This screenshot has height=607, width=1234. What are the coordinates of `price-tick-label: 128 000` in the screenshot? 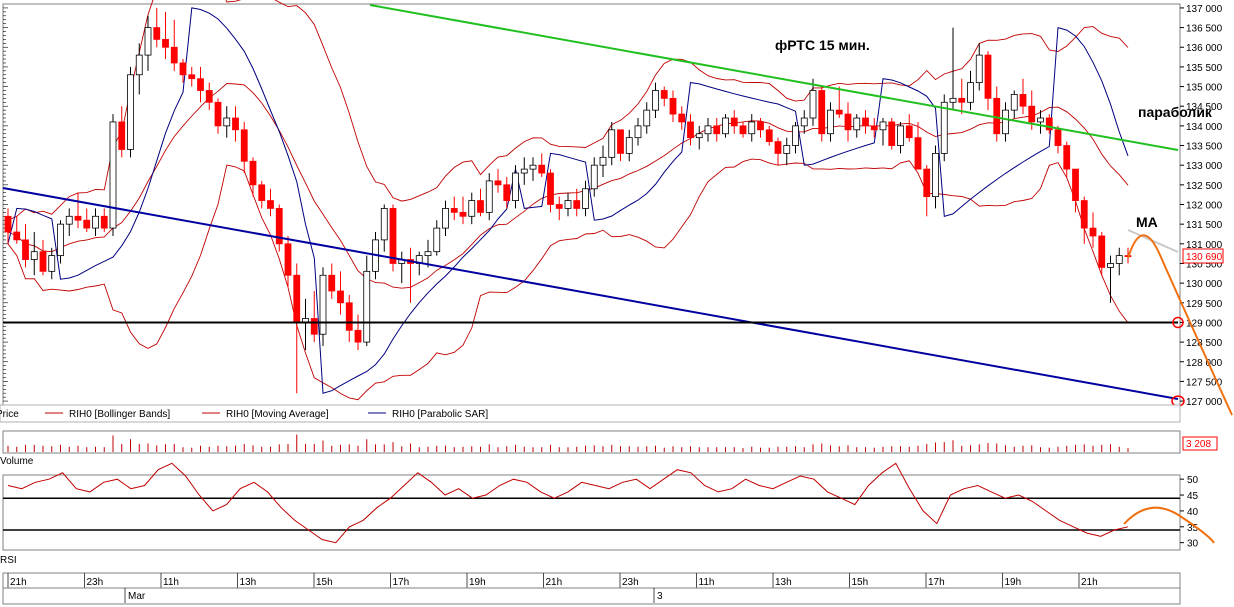 It's located at (1204, 363).